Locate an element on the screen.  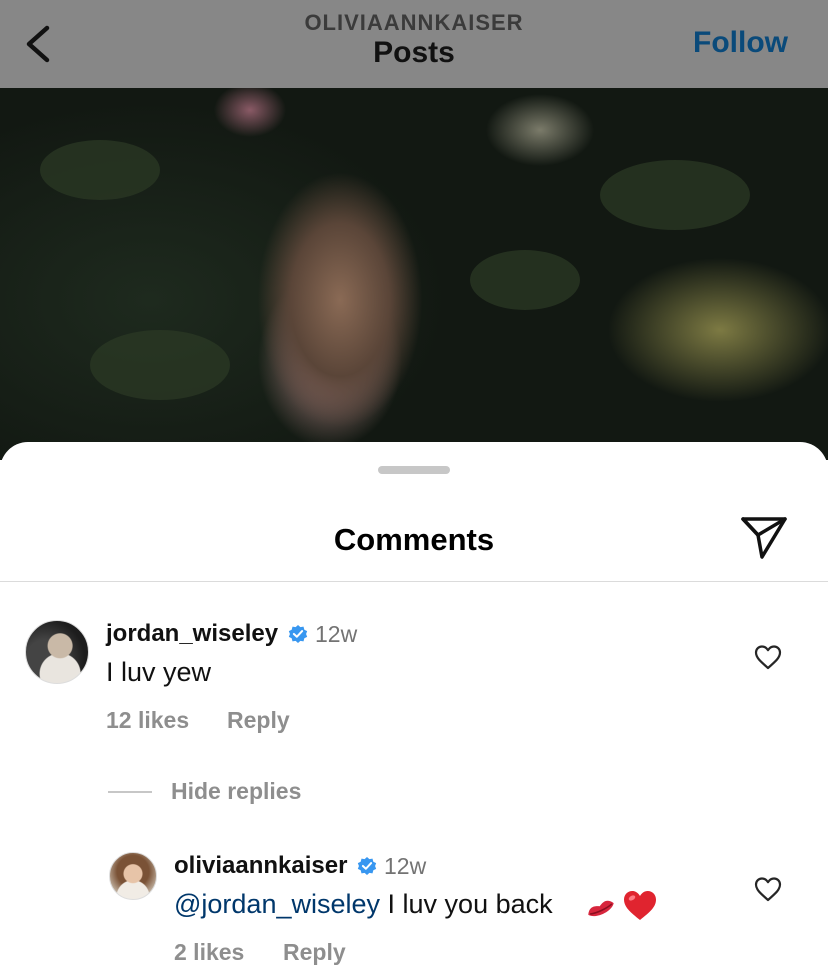
comments-title: Comments is located at coordinates (414, 539).